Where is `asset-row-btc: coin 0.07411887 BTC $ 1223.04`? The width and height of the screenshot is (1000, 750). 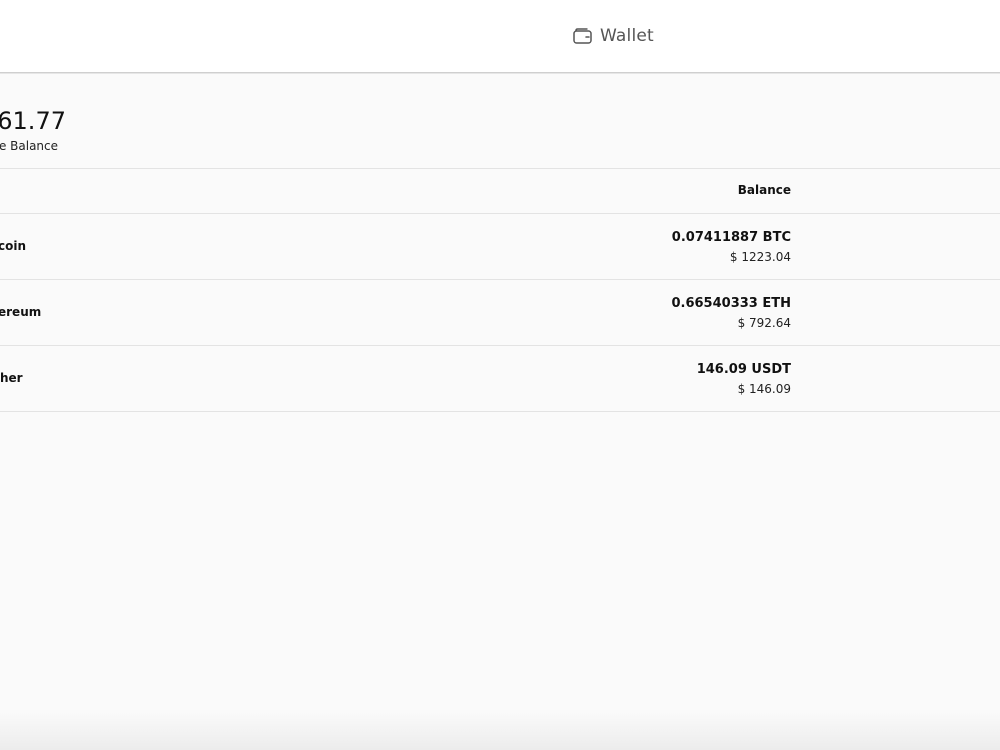
asset-row-btc: coin 0.07411887 BTC $ 1223.04 is located at coordinates (500, 247).